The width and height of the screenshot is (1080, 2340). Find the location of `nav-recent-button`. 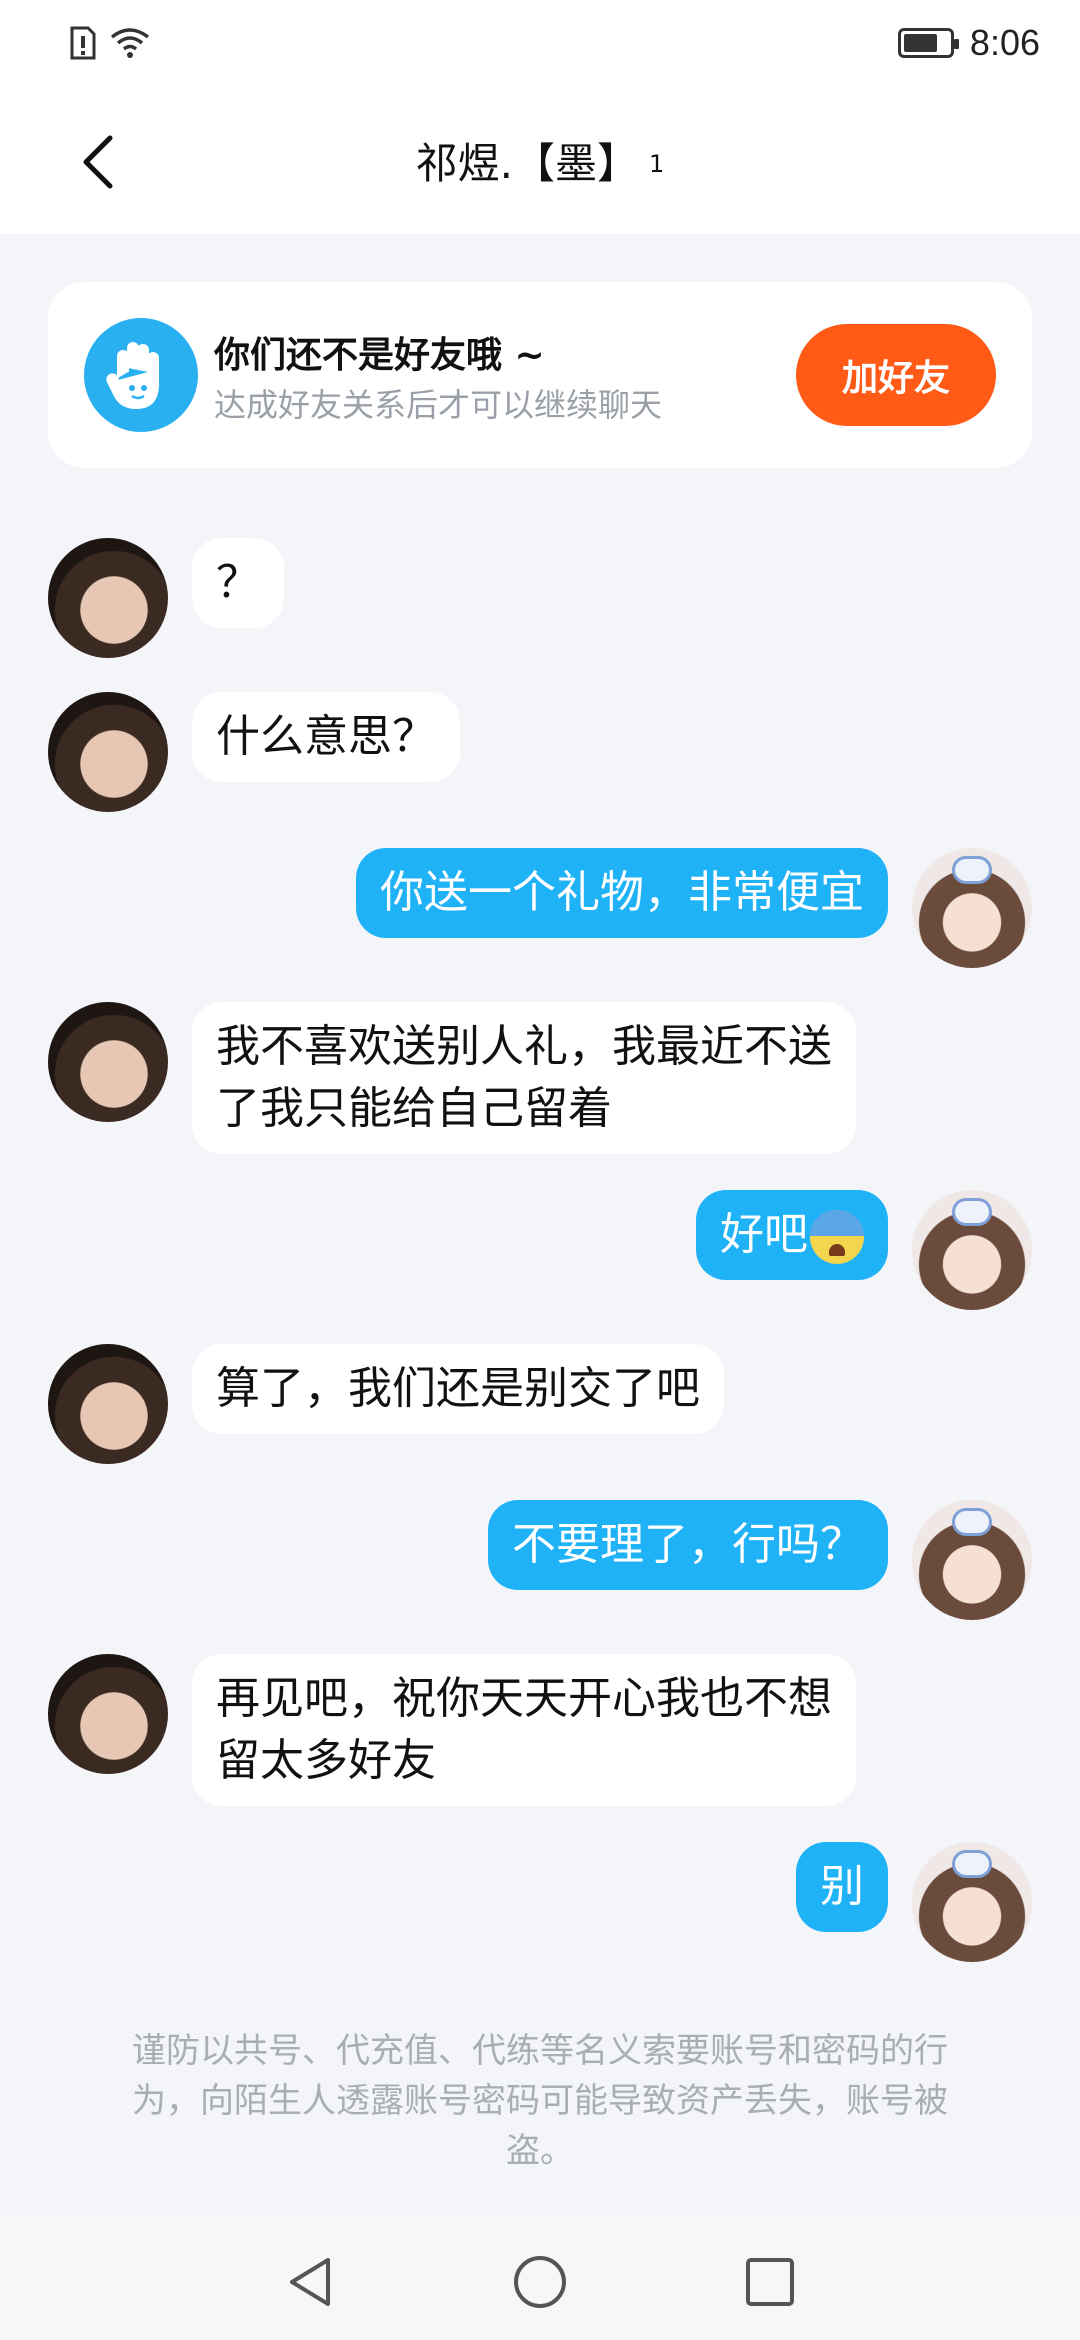

nav-recent-button is located at coordinates (770, 2282).